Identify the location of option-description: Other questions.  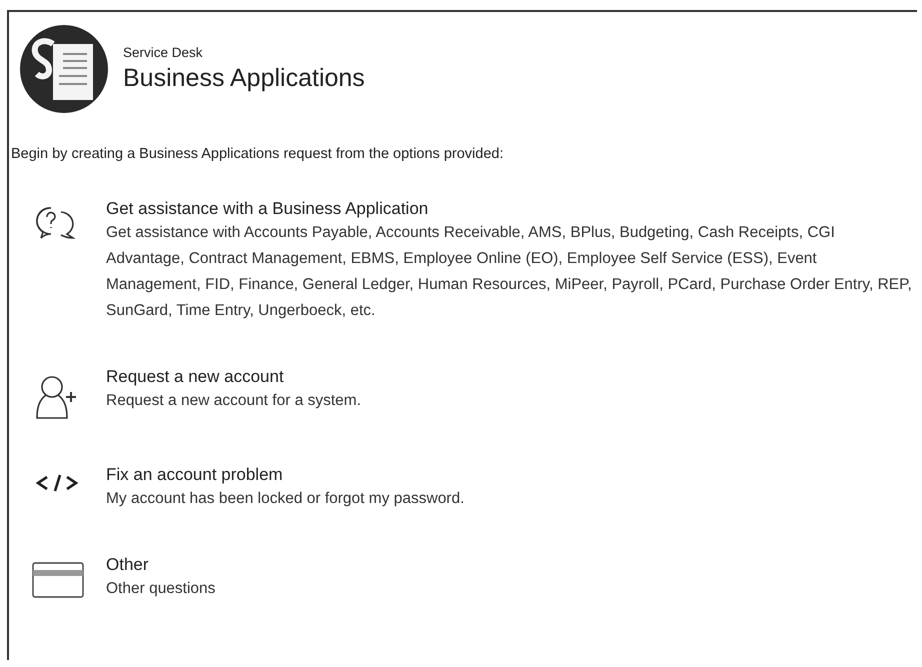
(161, 589).